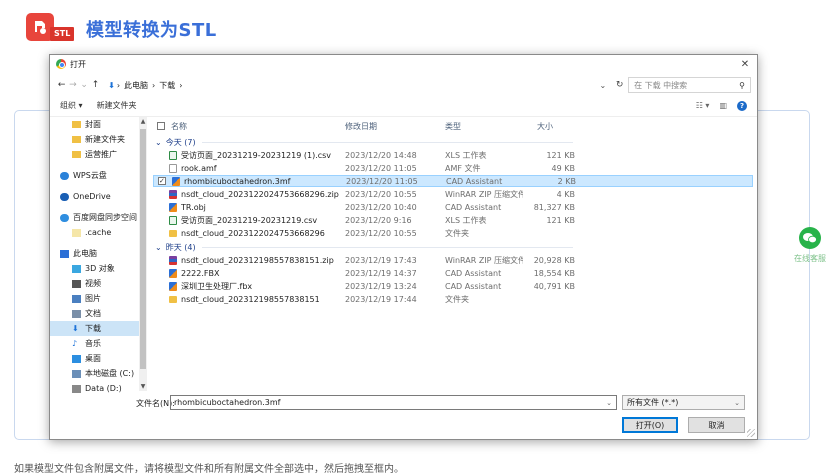  Describe the element at coordinates (98, 328) in the screenshot. I see `nav-item: ⬇ 下载` at that location.